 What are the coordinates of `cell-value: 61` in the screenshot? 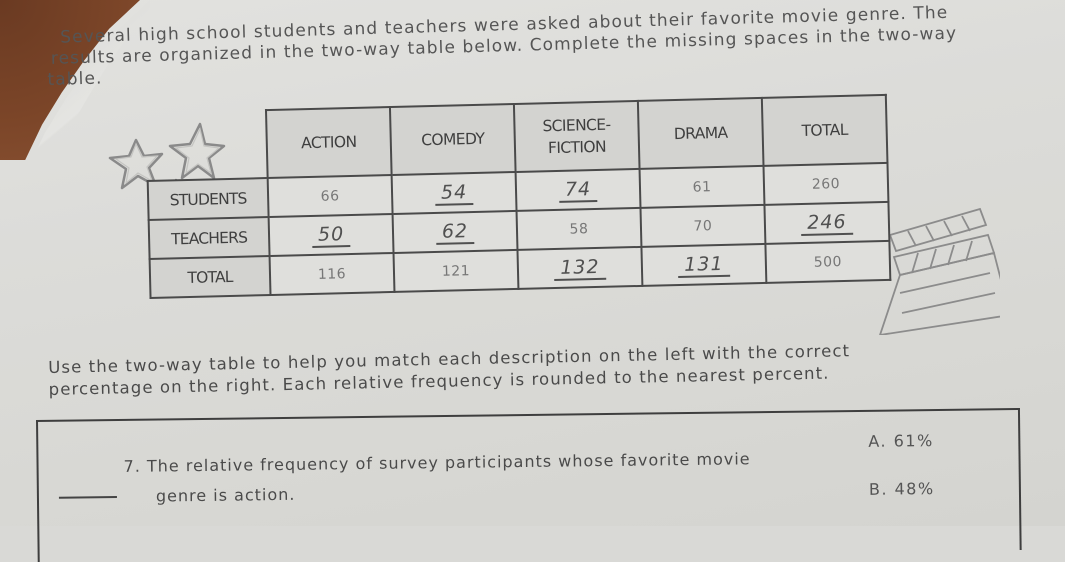 It's located at (702, 187).